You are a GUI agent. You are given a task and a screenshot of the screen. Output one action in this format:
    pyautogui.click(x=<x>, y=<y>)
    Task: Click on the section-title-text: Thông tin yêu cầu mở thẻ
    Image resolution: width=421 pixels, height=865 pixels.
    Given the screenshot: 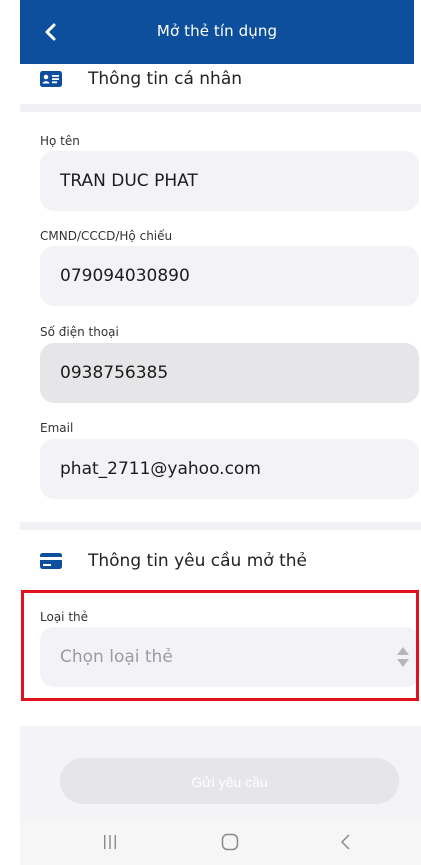 What is the action you would take?
    pyautogui.click(x=197, y=561)
    